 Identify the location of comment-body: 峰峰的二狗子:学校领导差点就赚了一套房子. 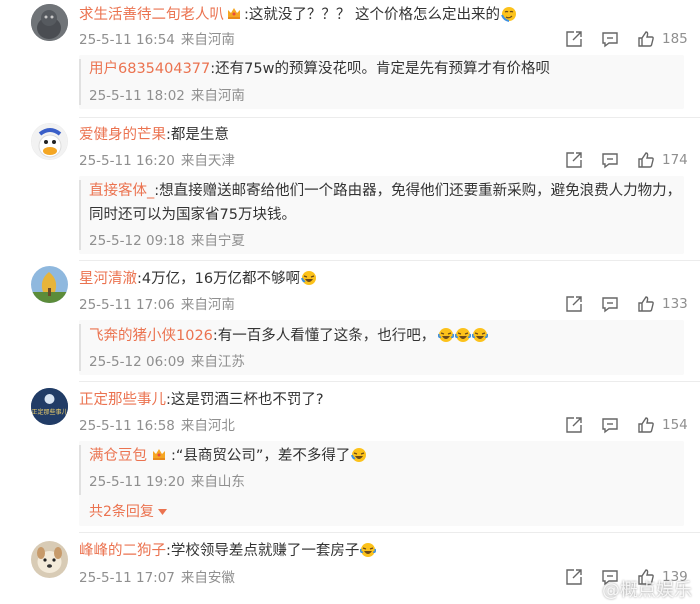
(228, 551).